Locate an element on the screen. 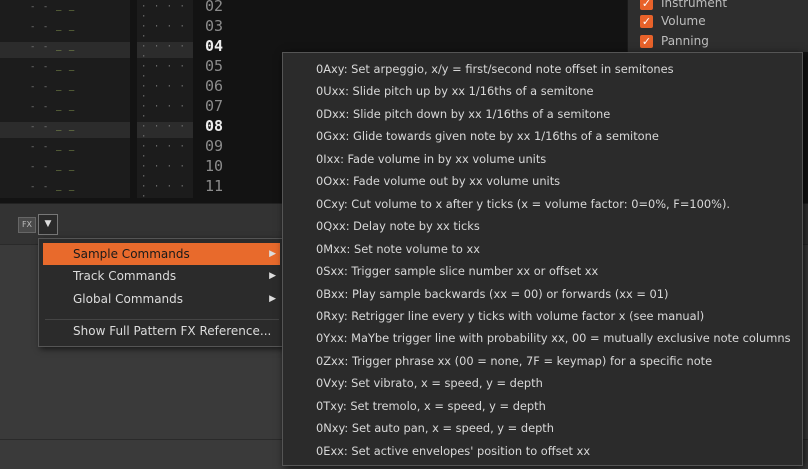  volume-label: Volume is located at coordinates (683, 21).